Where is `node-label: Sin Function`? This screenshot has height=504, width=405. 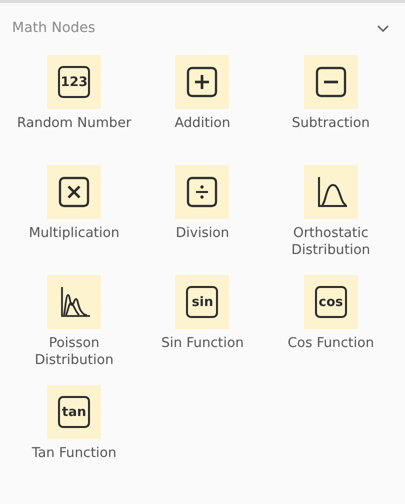 node-label: Sin Function is located at coordinates (202, 343).